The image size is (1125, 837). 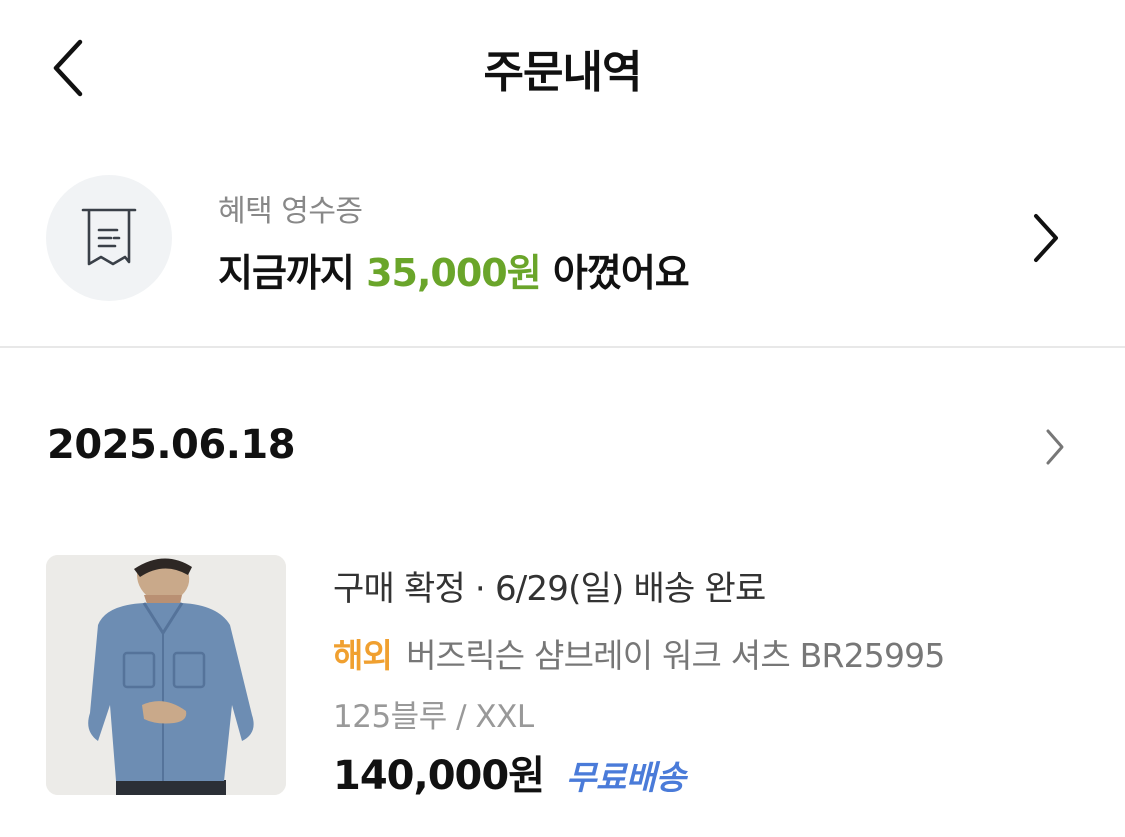 I want to click on product-price: 140,000원, so click(x=439, y=776).